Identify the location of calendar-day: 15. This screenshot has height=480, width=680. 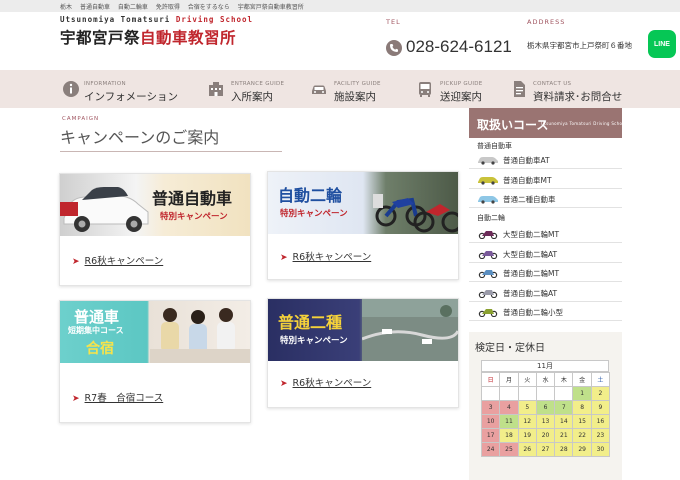
(582, 421).